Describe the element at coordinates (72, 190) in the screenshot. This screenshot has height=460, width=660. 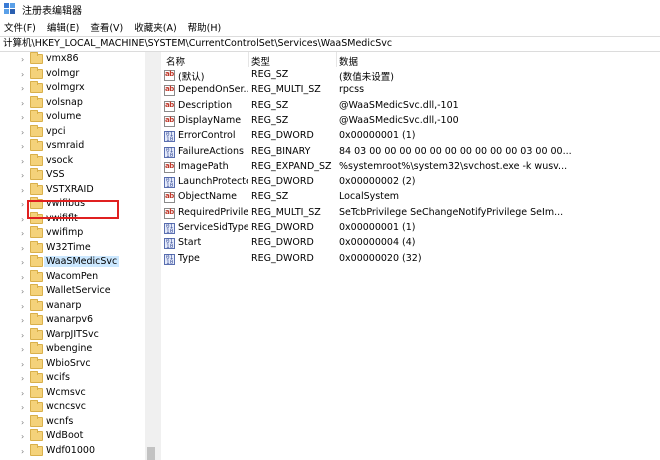
I see `tree-item: › VSTXRAID` at that location.